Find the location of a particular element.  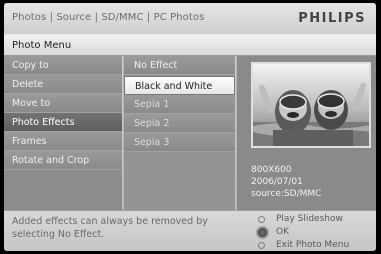

effect-black-and-white: Black and White is located at coordinates (179, 85).